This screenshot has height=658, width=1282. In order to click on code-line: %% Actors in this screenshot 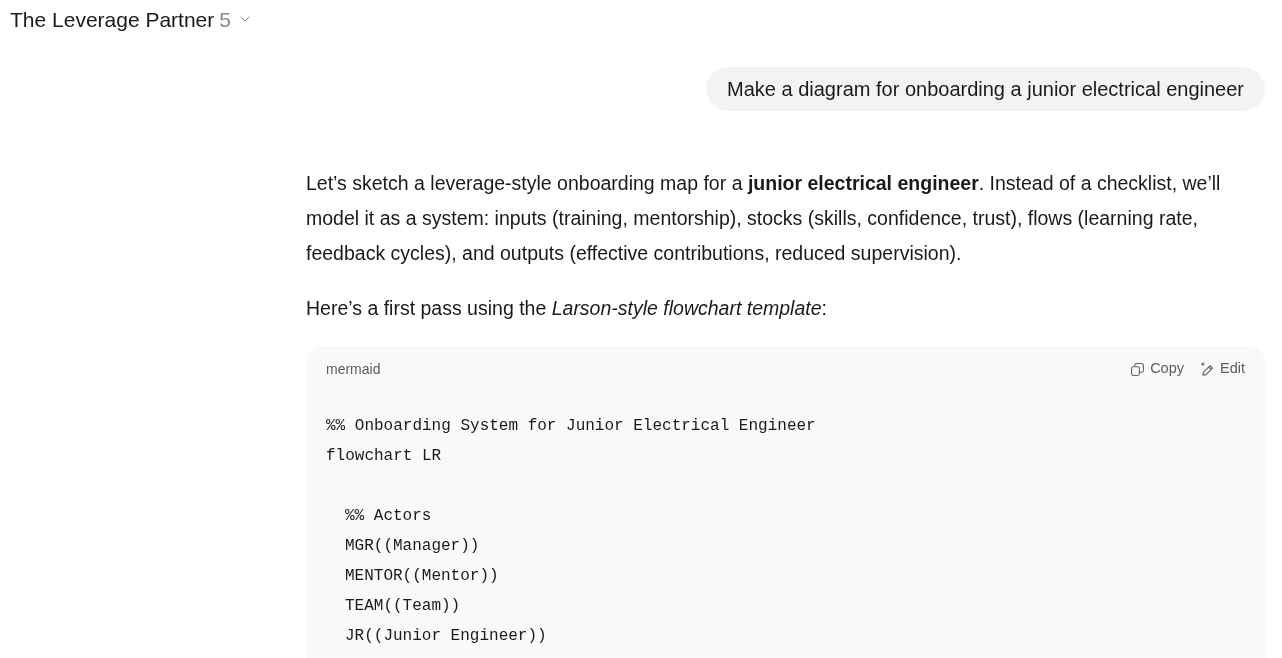, I will do `click(388, 516)`.